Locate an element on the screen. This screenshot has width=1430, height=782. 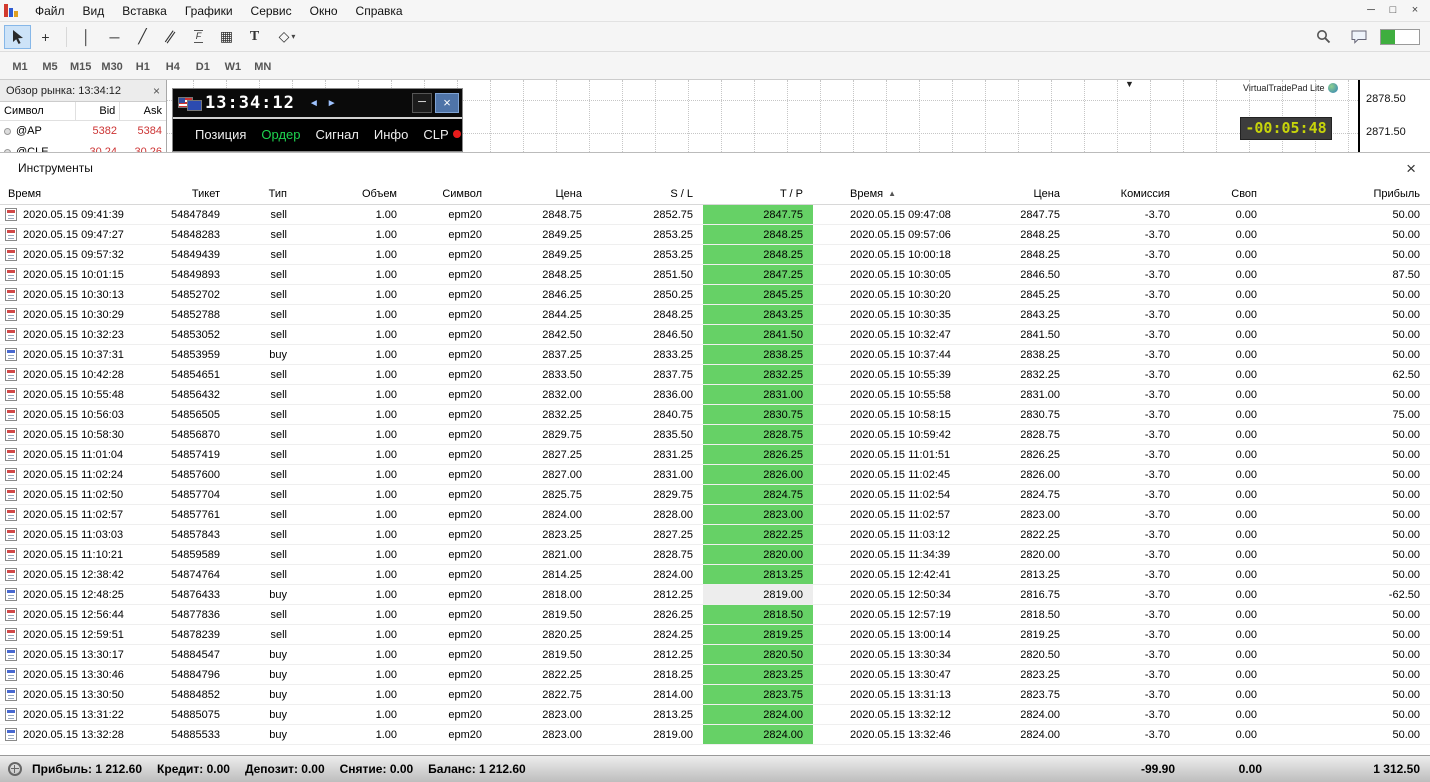
text-tool-button: T is located at coordinates (254, 37).